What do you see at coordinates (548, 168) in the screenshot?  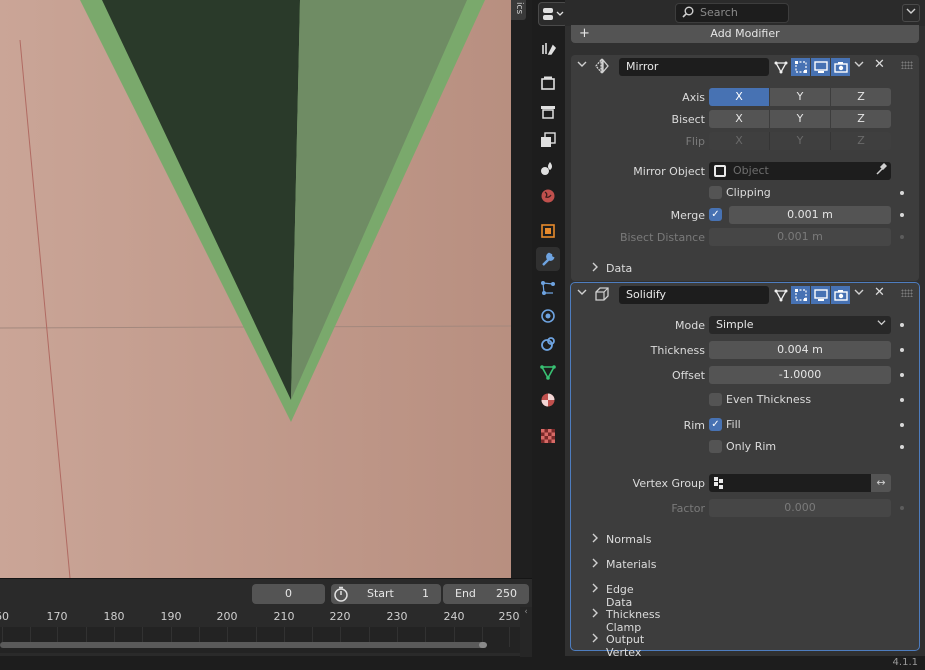 I see `scene-icon` at bounding box center [548, 168].